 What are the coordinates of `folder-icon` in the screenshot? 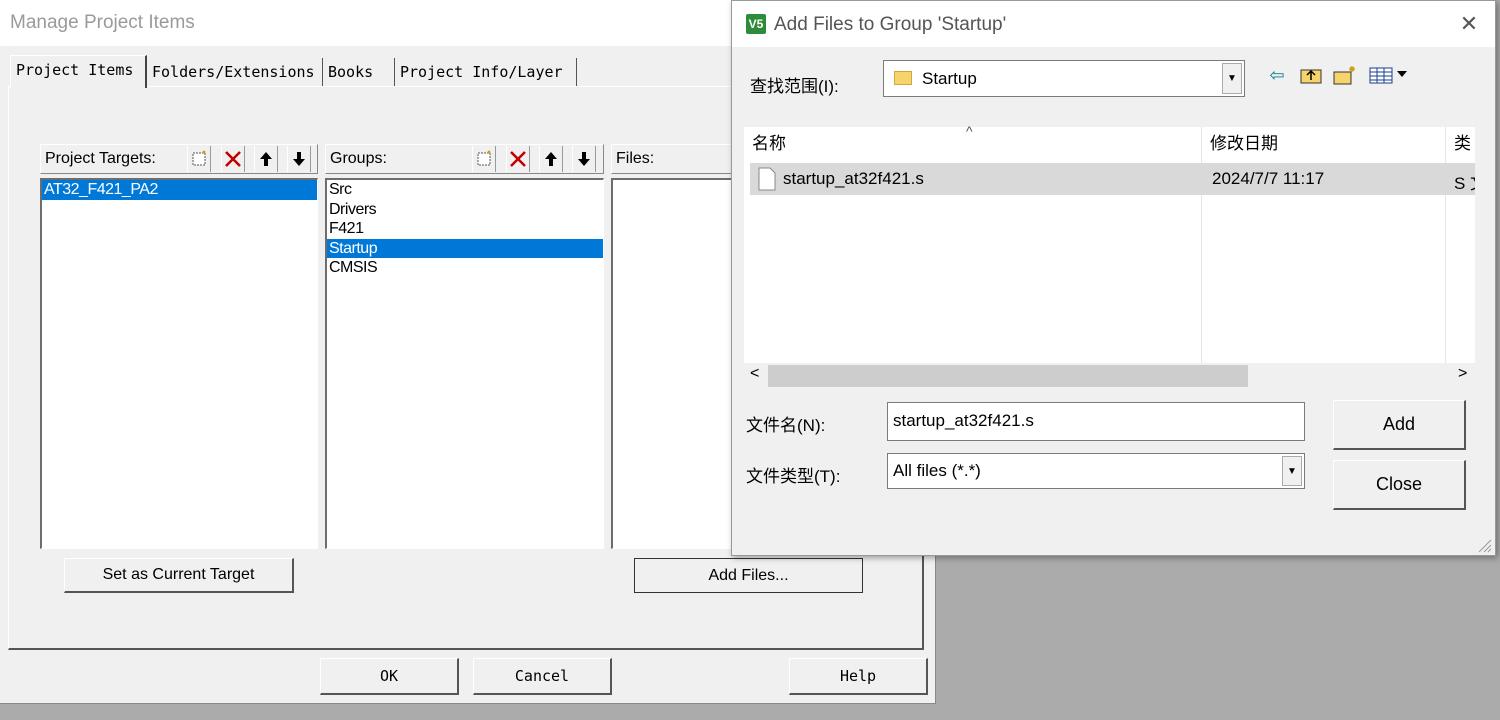 It's located at (903, 78).